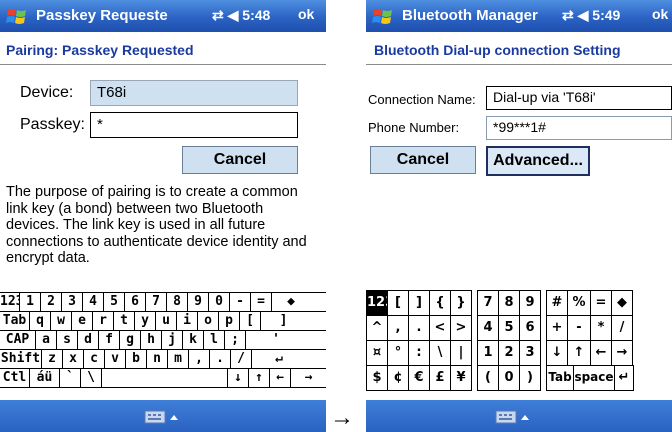  What do you see at coordinates (93, 302) in the screenshot?
I see `key: 4` at bounding box center [93, 302].